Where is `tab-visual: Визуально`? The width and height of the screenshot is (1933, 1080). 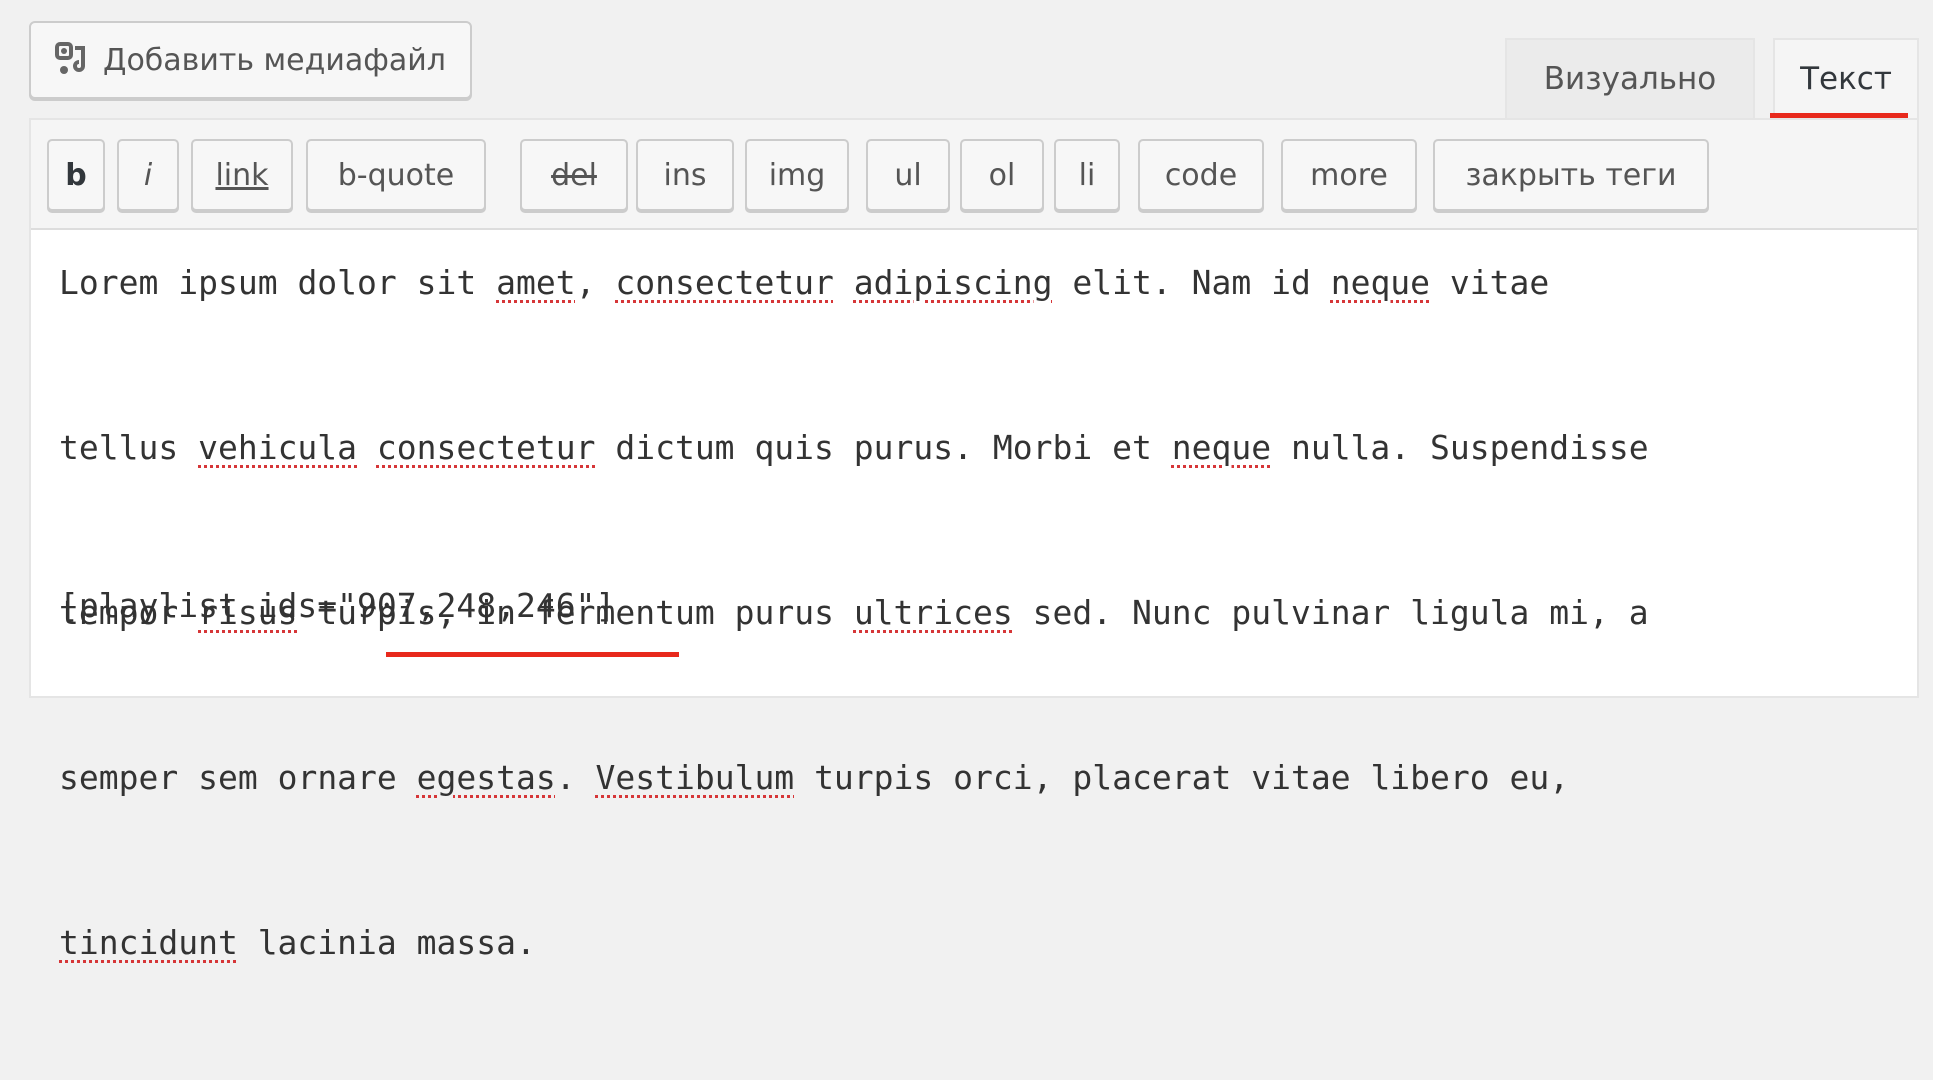
tab-visual: Визуально is located at coordinates (1630, 78).